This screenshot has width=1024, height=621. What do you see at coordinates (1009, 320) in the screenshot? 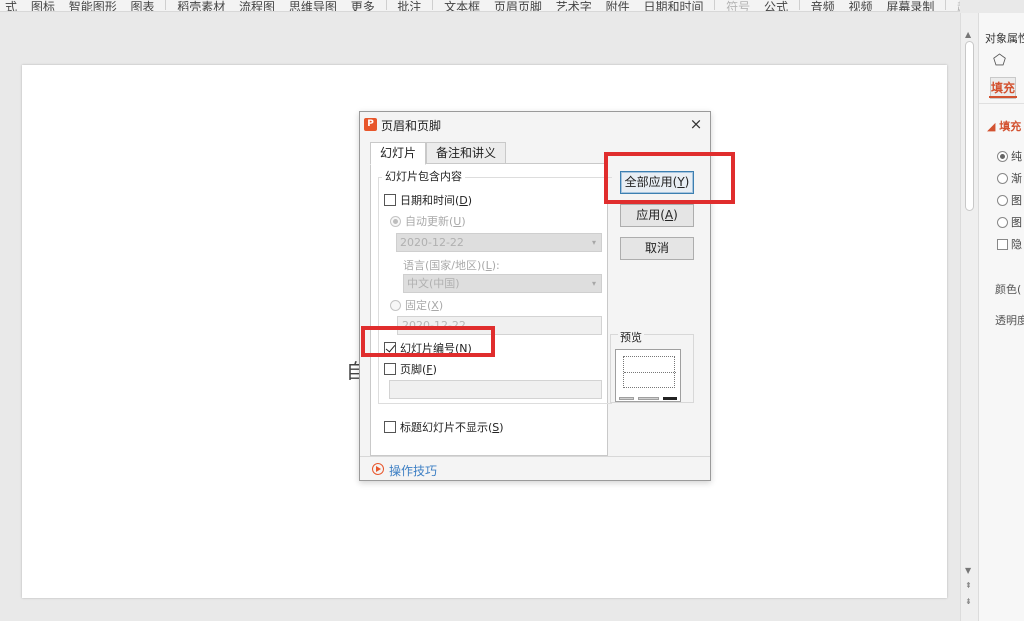
I see `transparency-label: 透明度` at bounding box center [1009, 320].